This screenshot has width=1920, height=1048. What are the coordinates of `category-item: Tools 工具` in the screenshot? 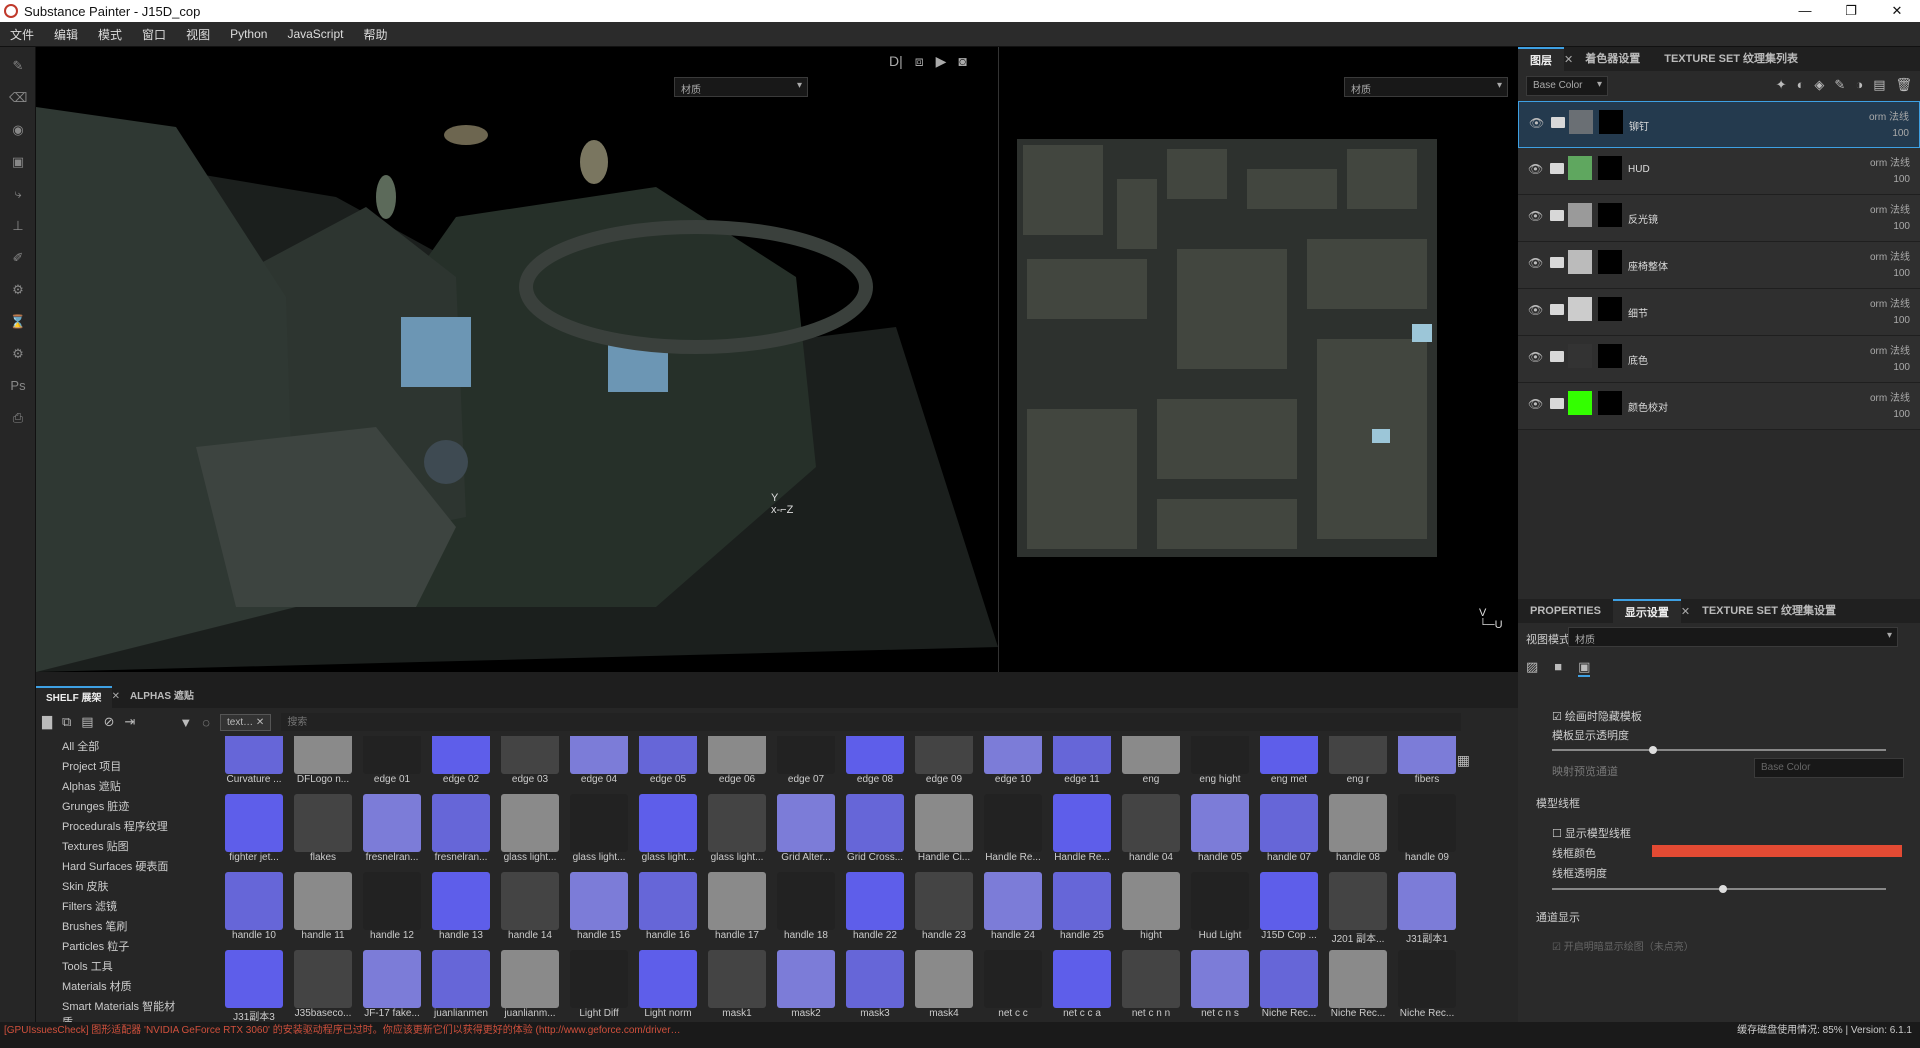 It's located at (121, 966).